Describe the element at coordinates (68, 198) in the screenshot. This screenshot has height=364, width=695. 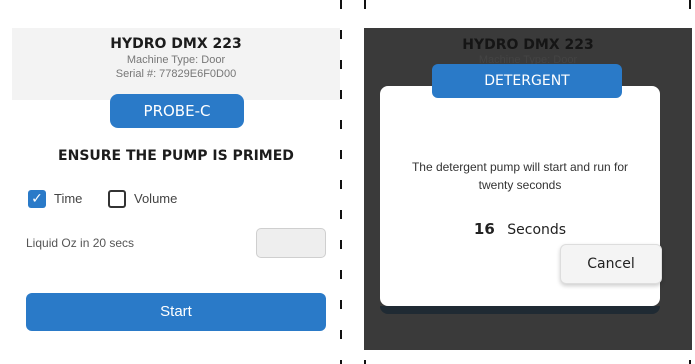
I see `time-label: Time` at that location.